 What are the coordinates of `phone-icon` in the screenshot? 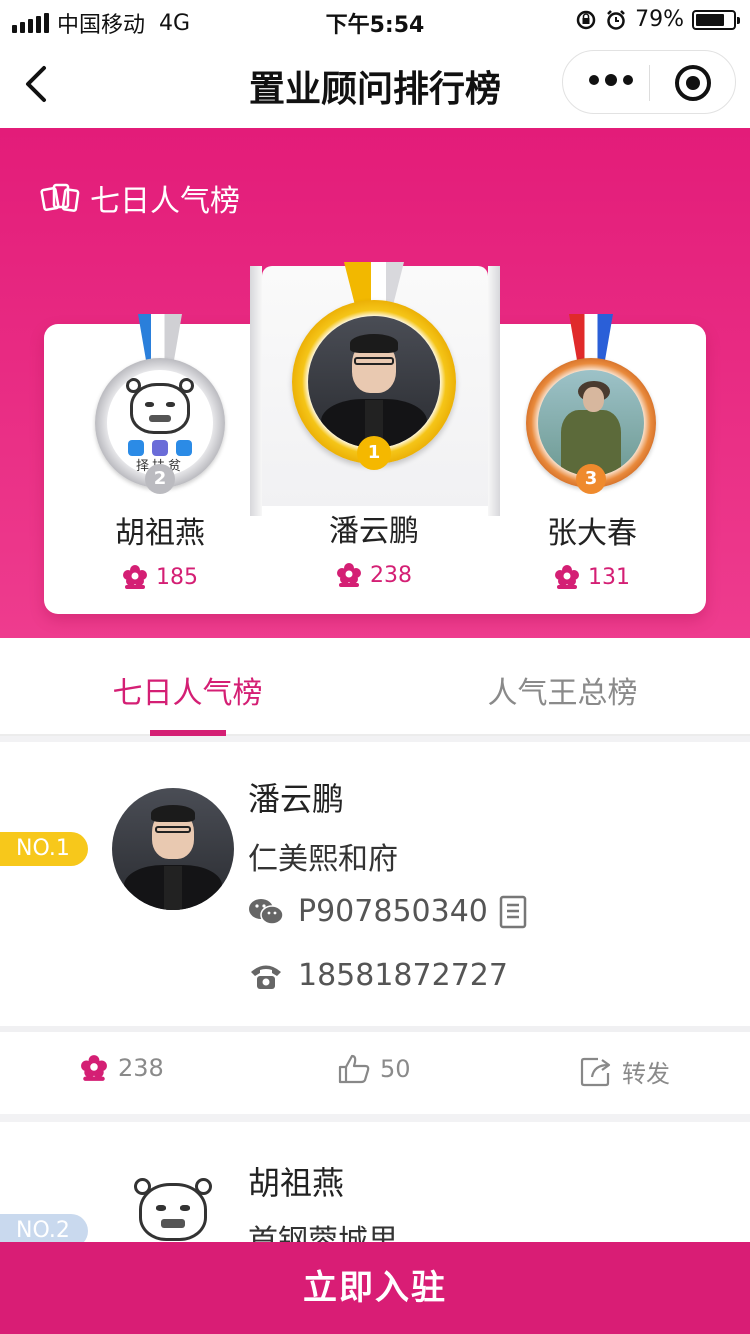 It's located at (266, 977).